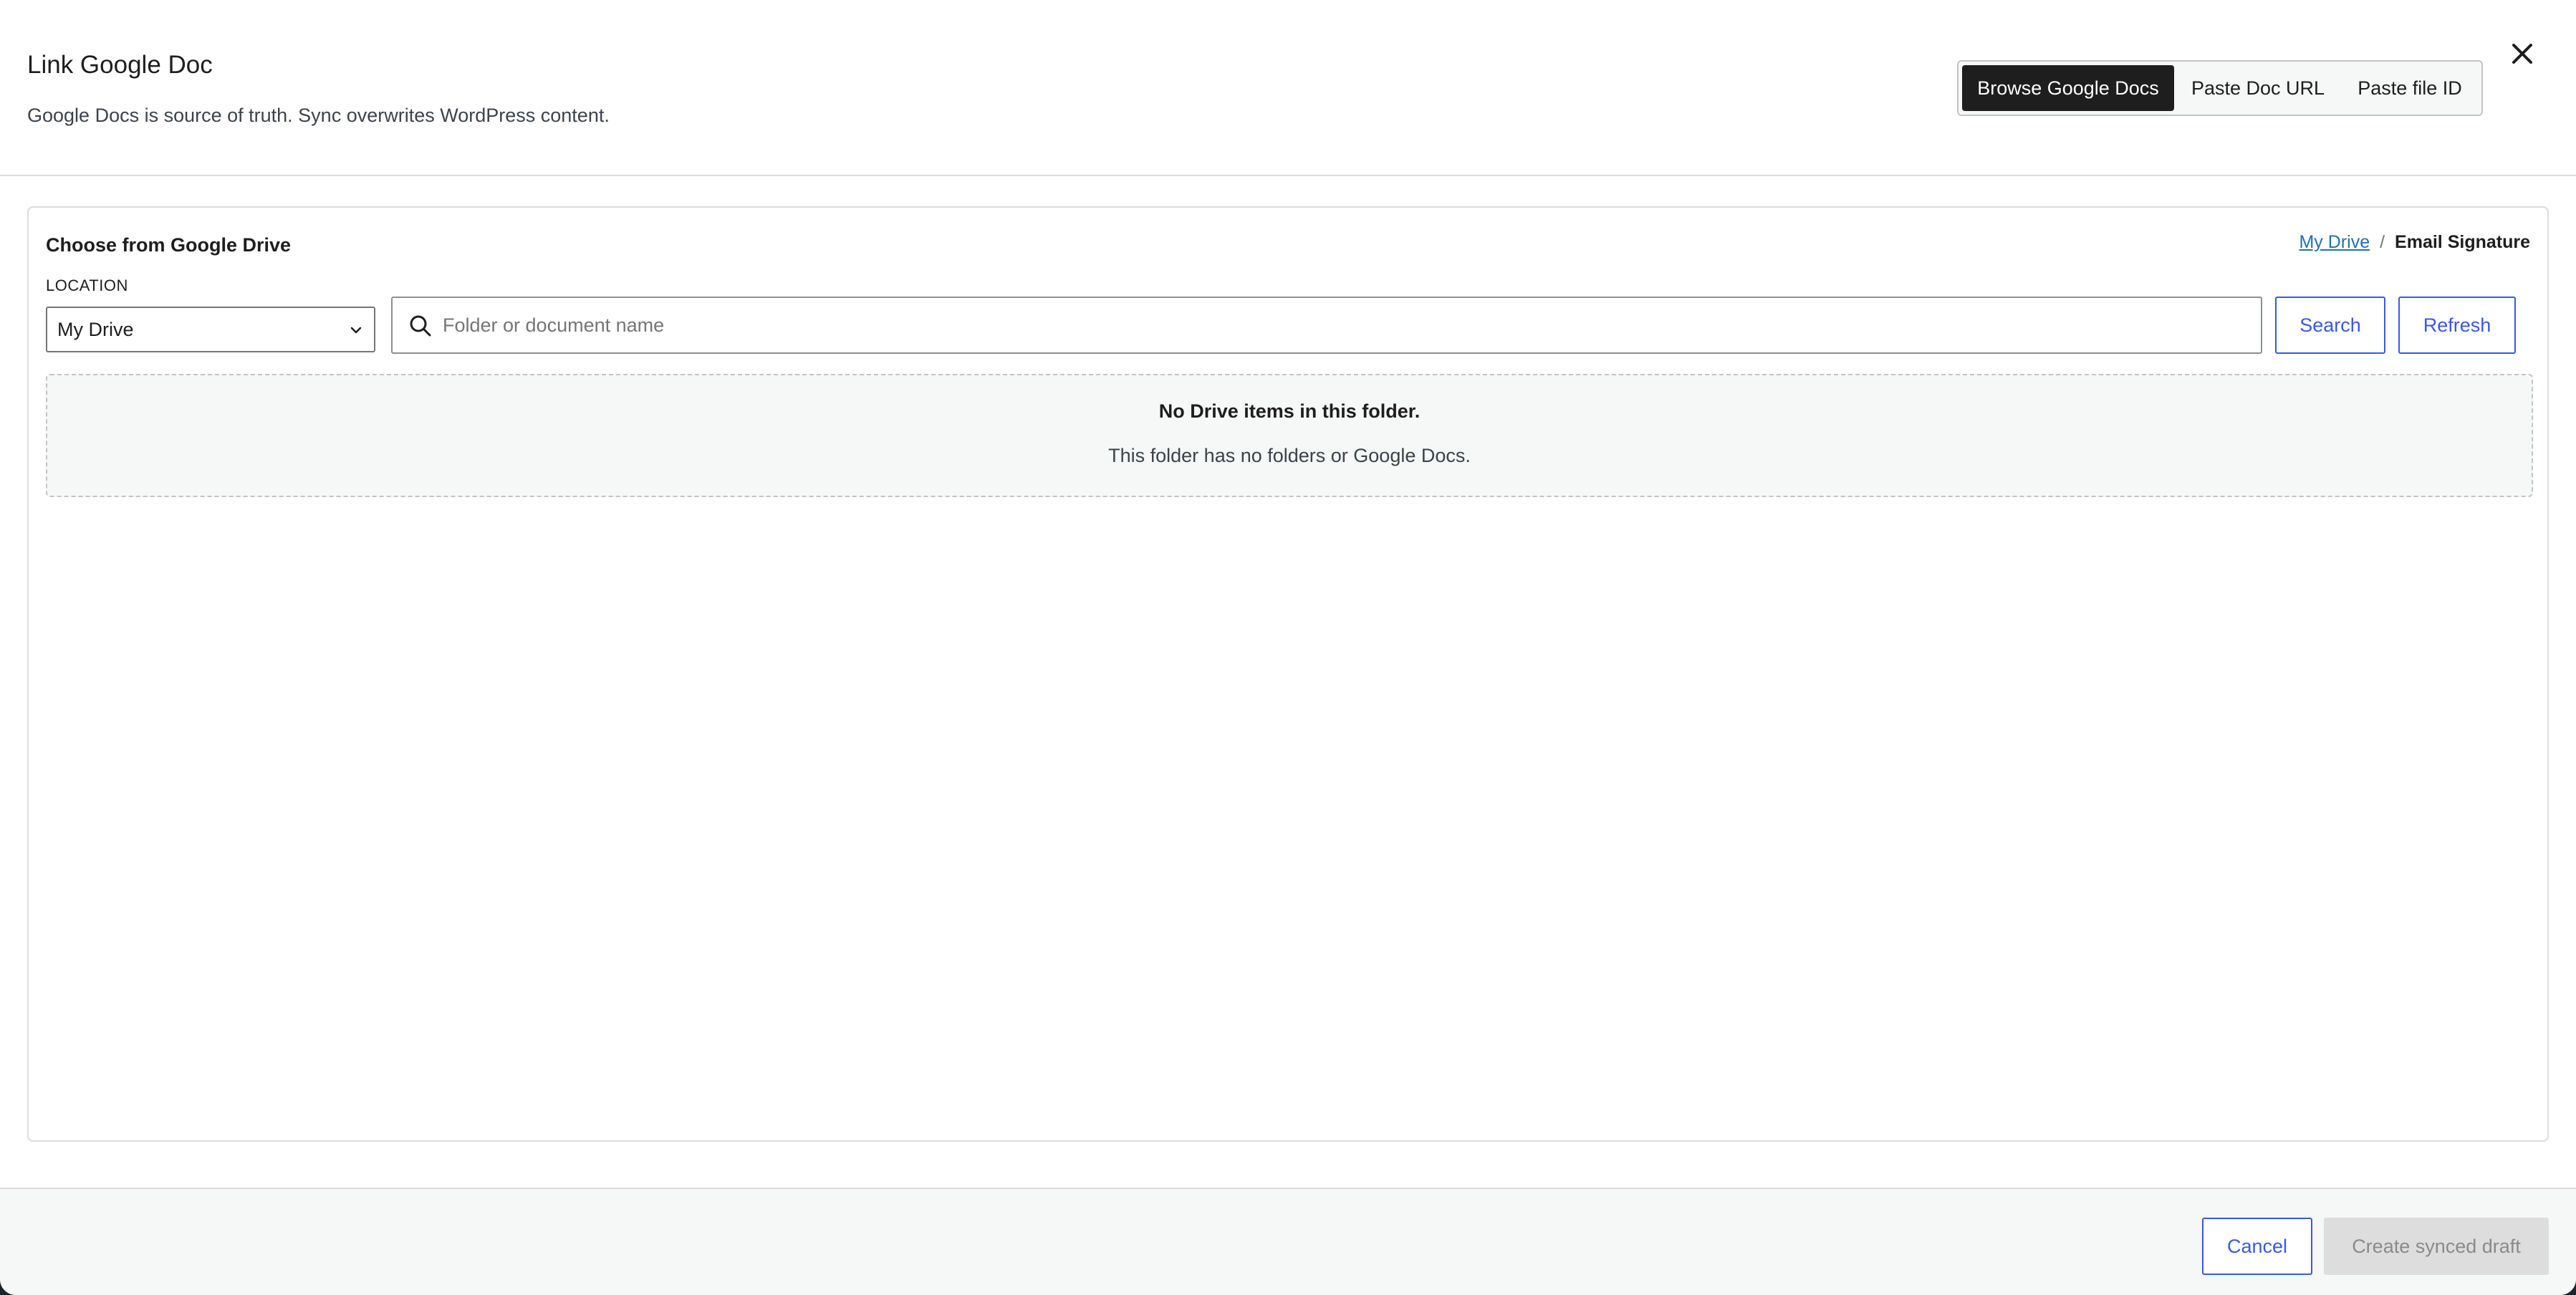 The image size is (2576, 1295). I want to click on empty-state-title: No Drive items in this folder., so click(1290, 411).